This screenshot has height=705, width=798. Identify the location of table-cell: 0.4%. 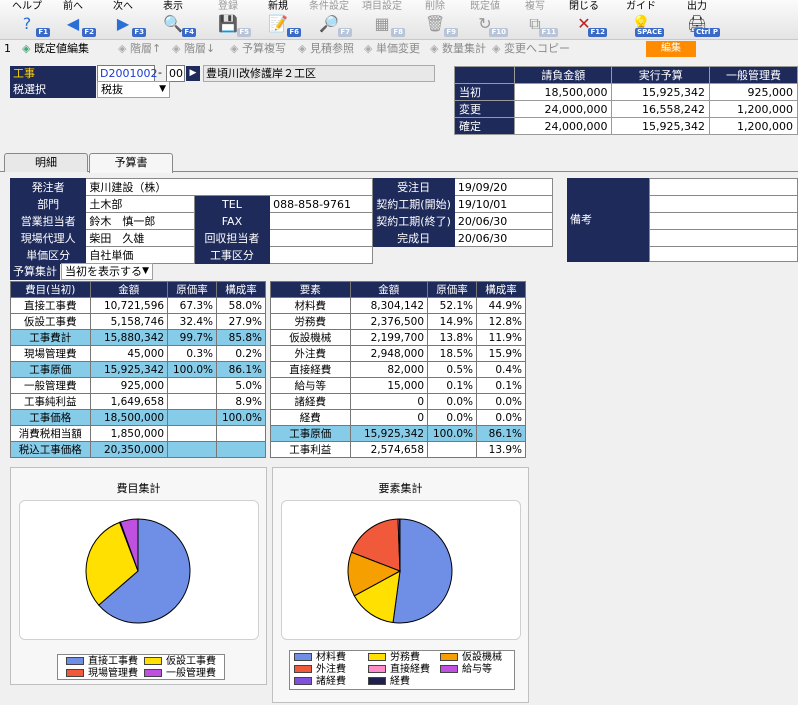
(501, 369).